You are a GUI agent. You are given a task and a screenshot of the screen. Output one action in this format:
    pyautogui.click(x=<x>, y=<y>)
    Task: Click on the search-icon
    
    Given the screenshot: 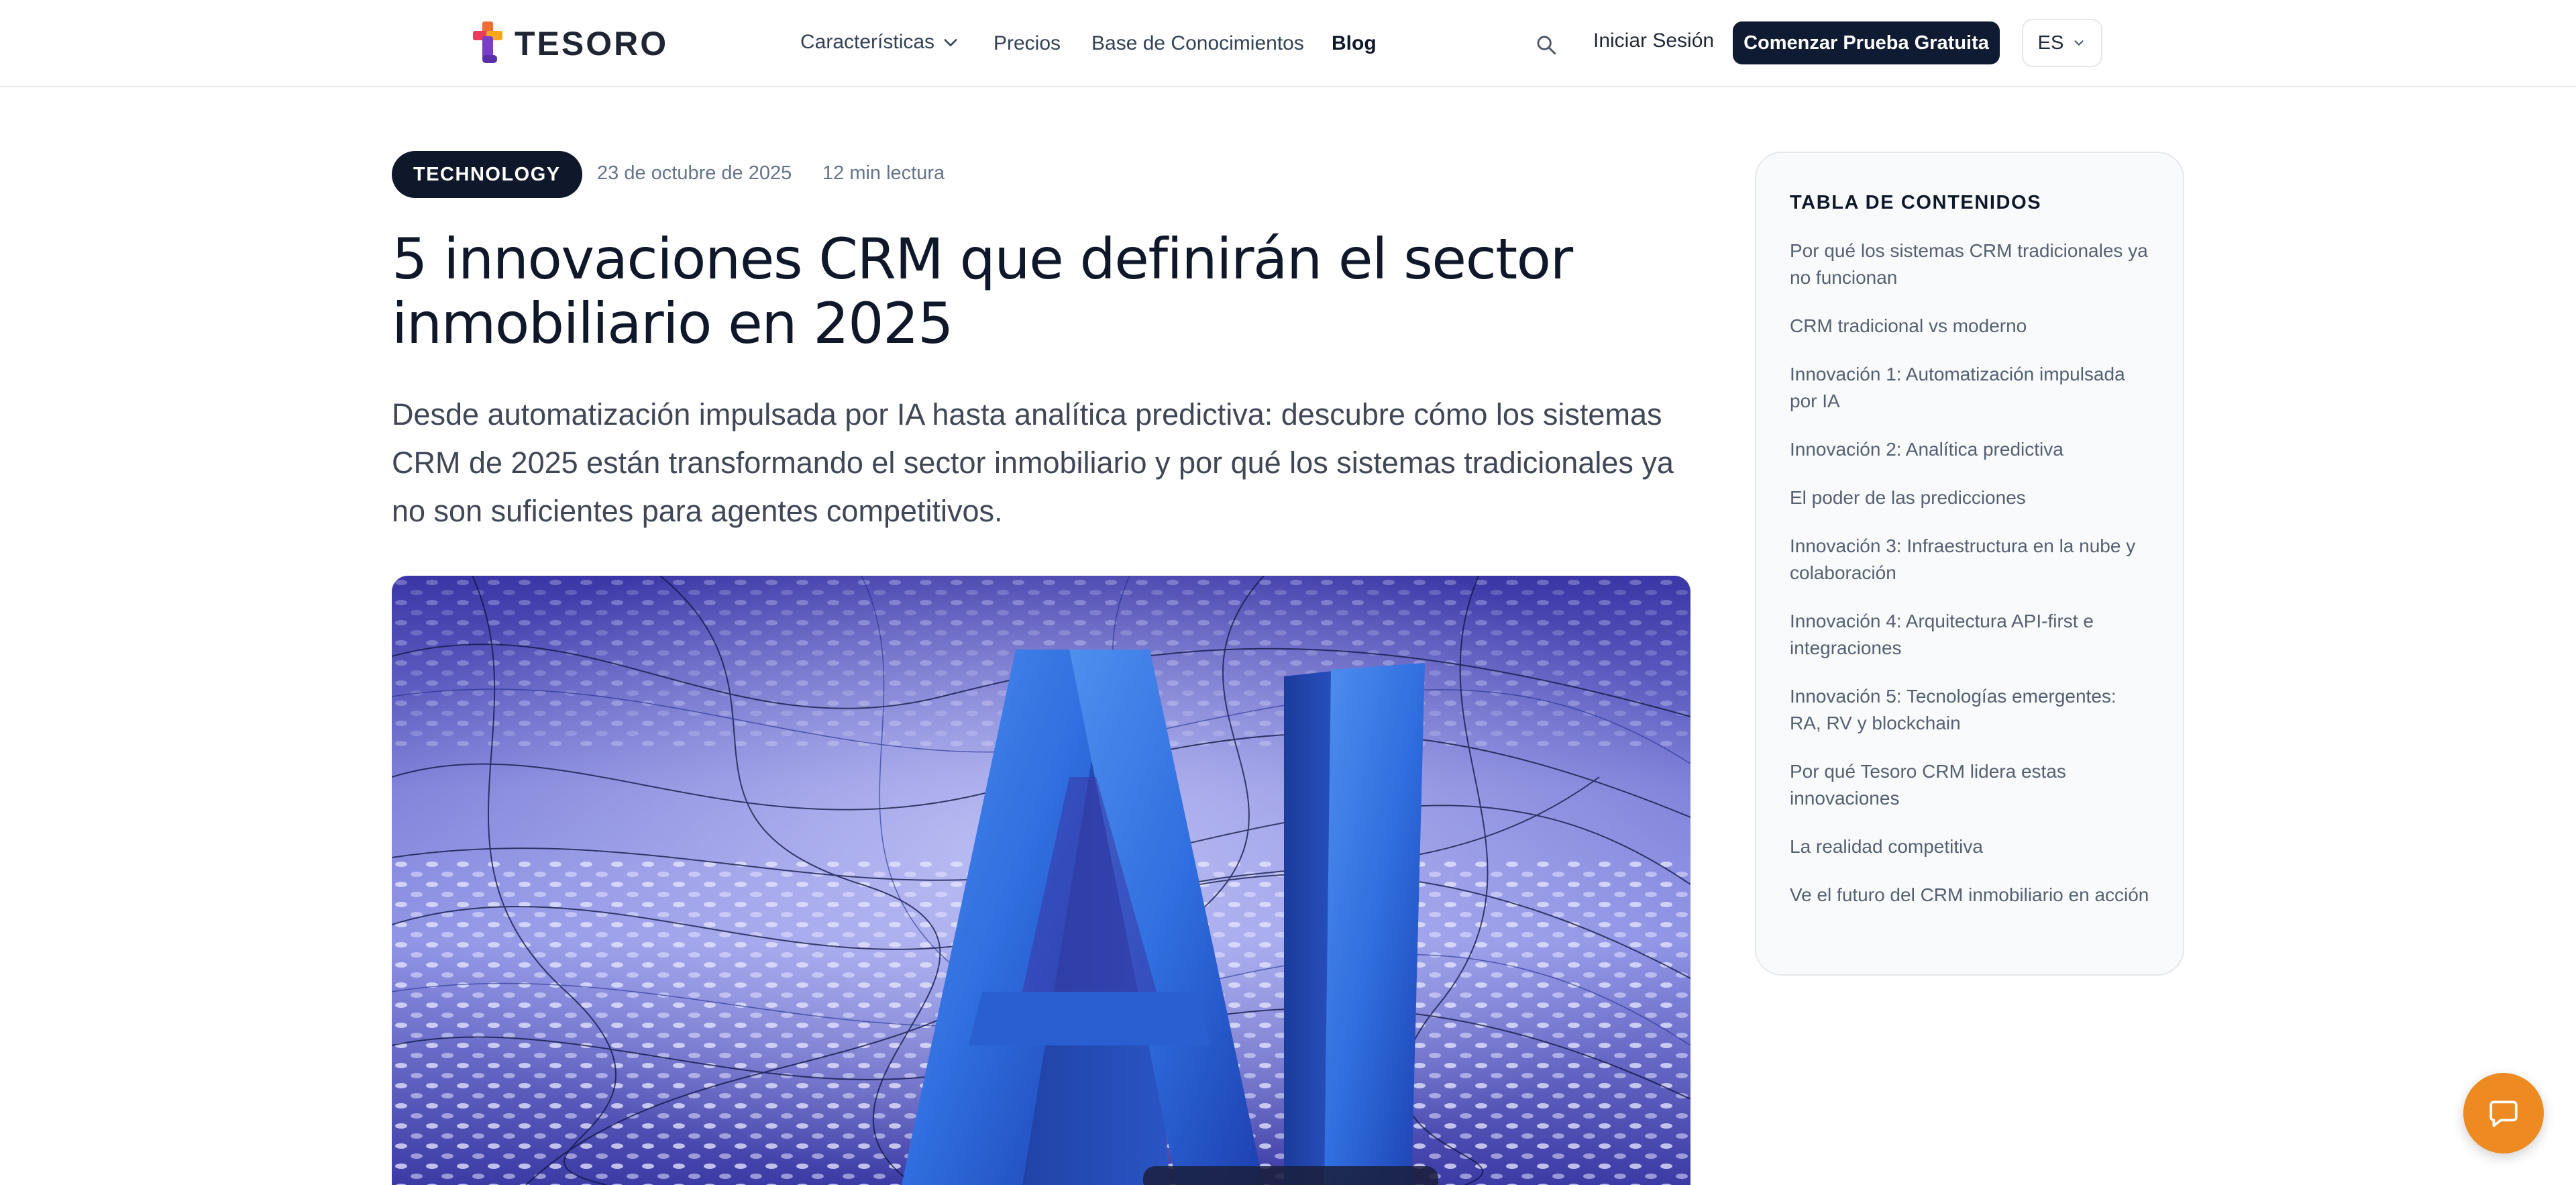 What is the action you would take?
    pyautogui.click(x=1546, y=45)
    